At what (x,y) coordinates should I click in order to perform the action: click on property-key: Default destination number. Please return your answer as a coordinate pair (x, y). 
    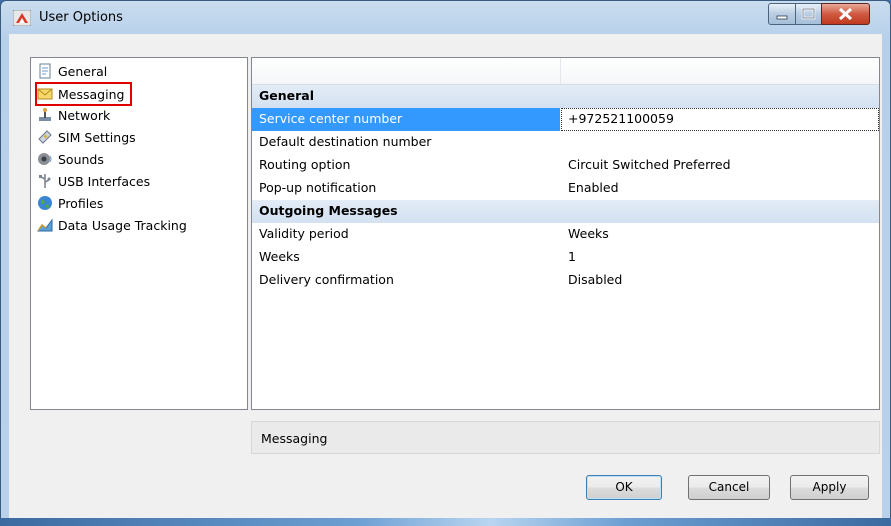
    Looking at the image, I should click on (345, 141).